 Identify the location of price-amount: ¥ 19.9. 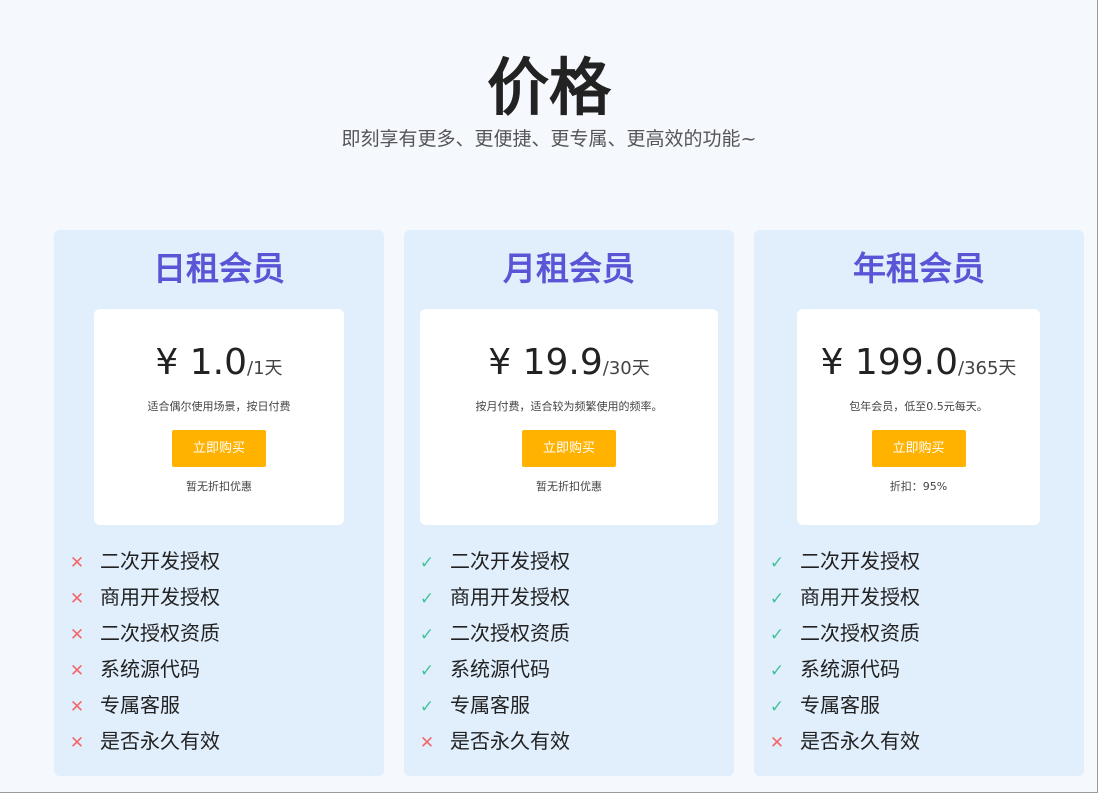
(545, 362).